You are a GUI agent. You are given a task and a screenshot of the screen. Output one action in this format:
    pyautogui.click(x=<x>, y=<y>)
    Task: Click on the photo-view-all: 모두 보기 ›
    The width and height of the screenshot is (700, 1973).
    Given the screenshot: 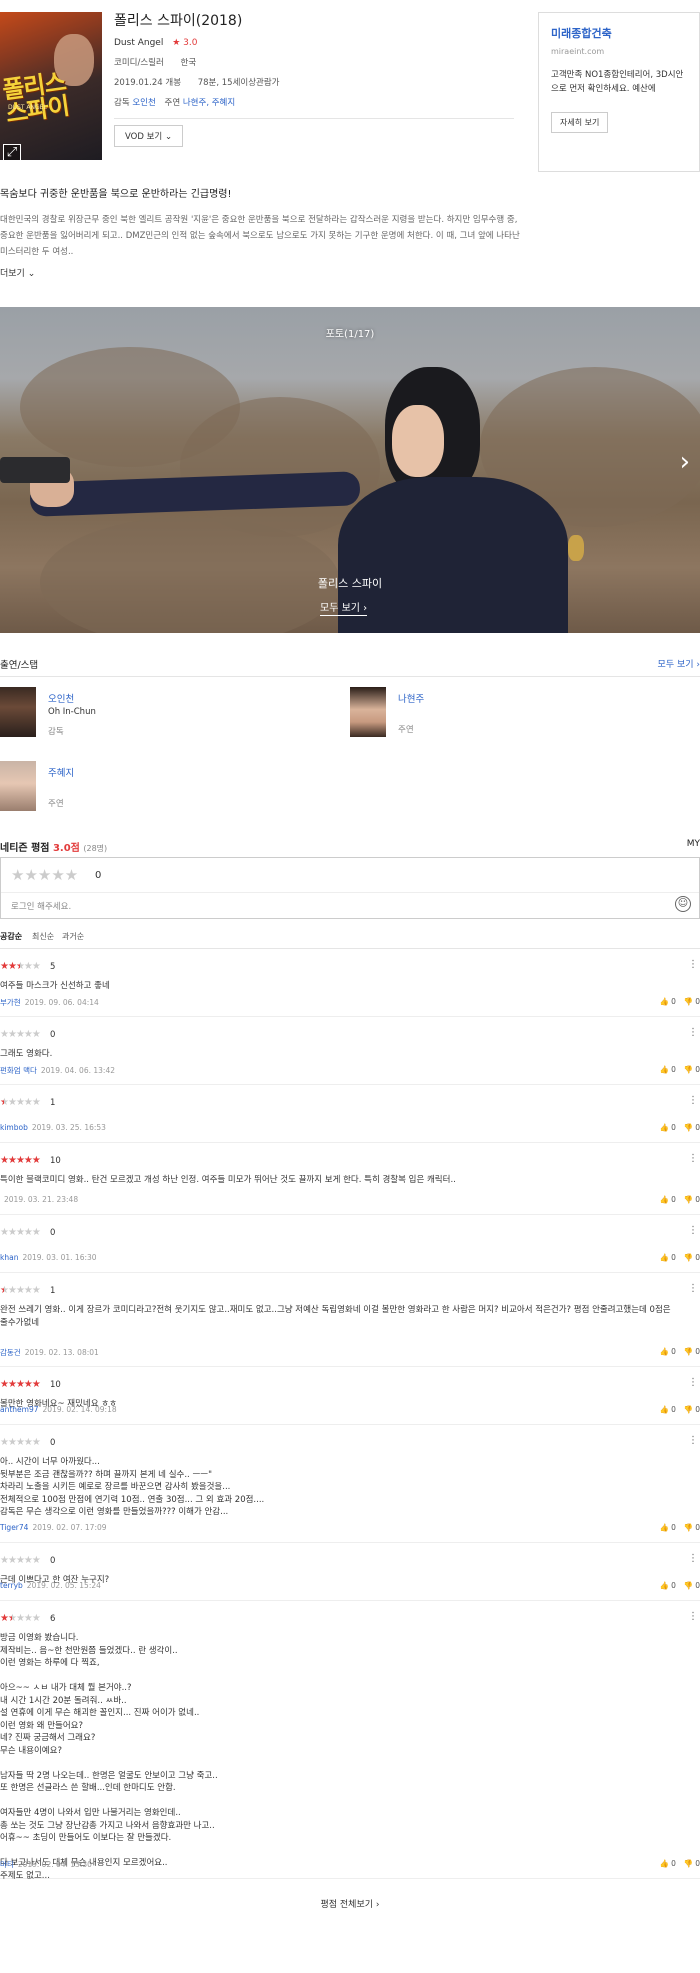 What is the action you would take?
    pyautogui.click(x=344, y=607)
    